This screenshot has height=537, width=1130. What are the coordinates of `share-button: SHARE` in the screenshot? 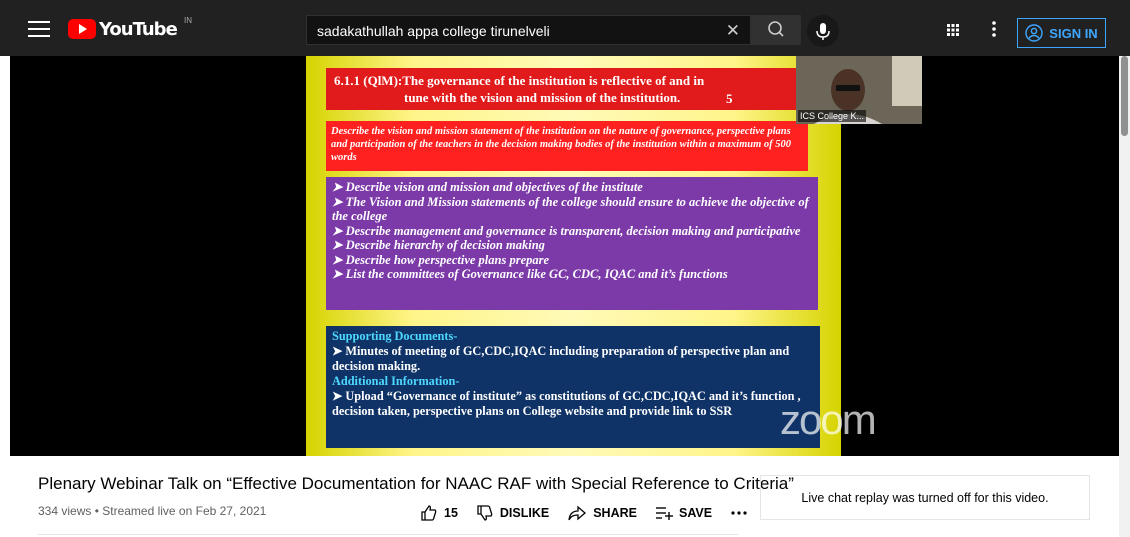 It's located at (602, 513).